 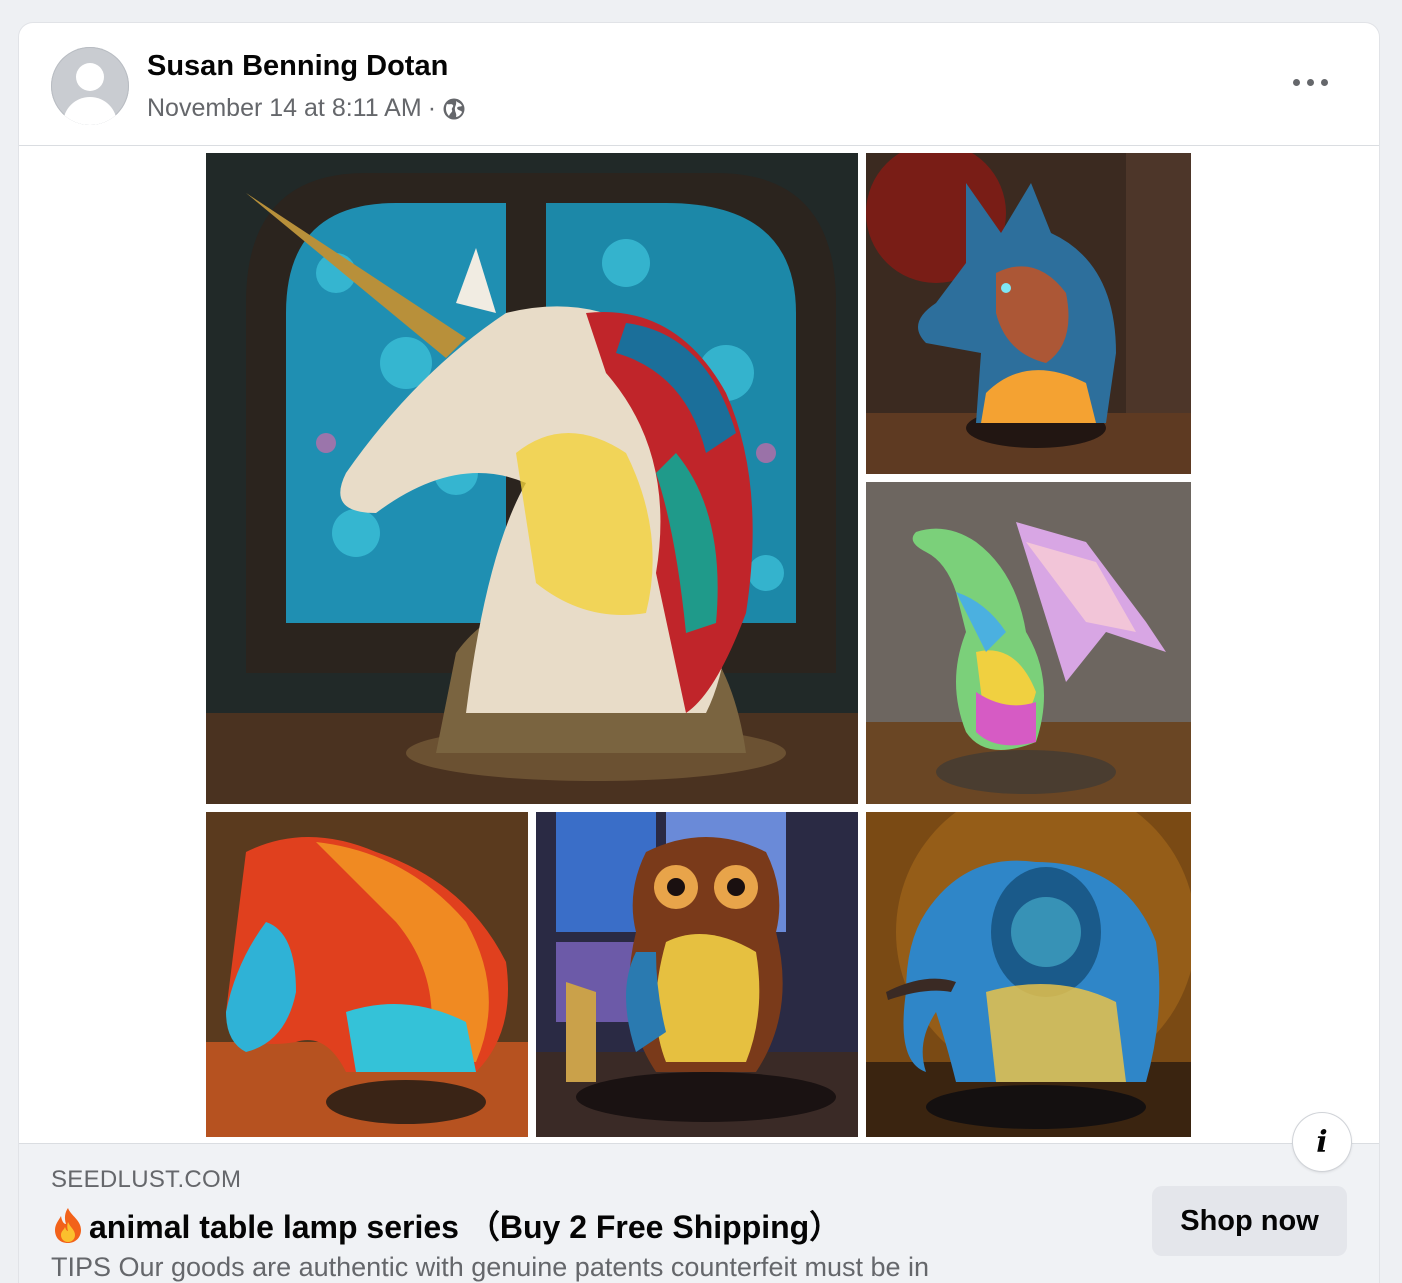 I want to click on author-name: Susan Benning Dotan, so click(x=297, y=66).